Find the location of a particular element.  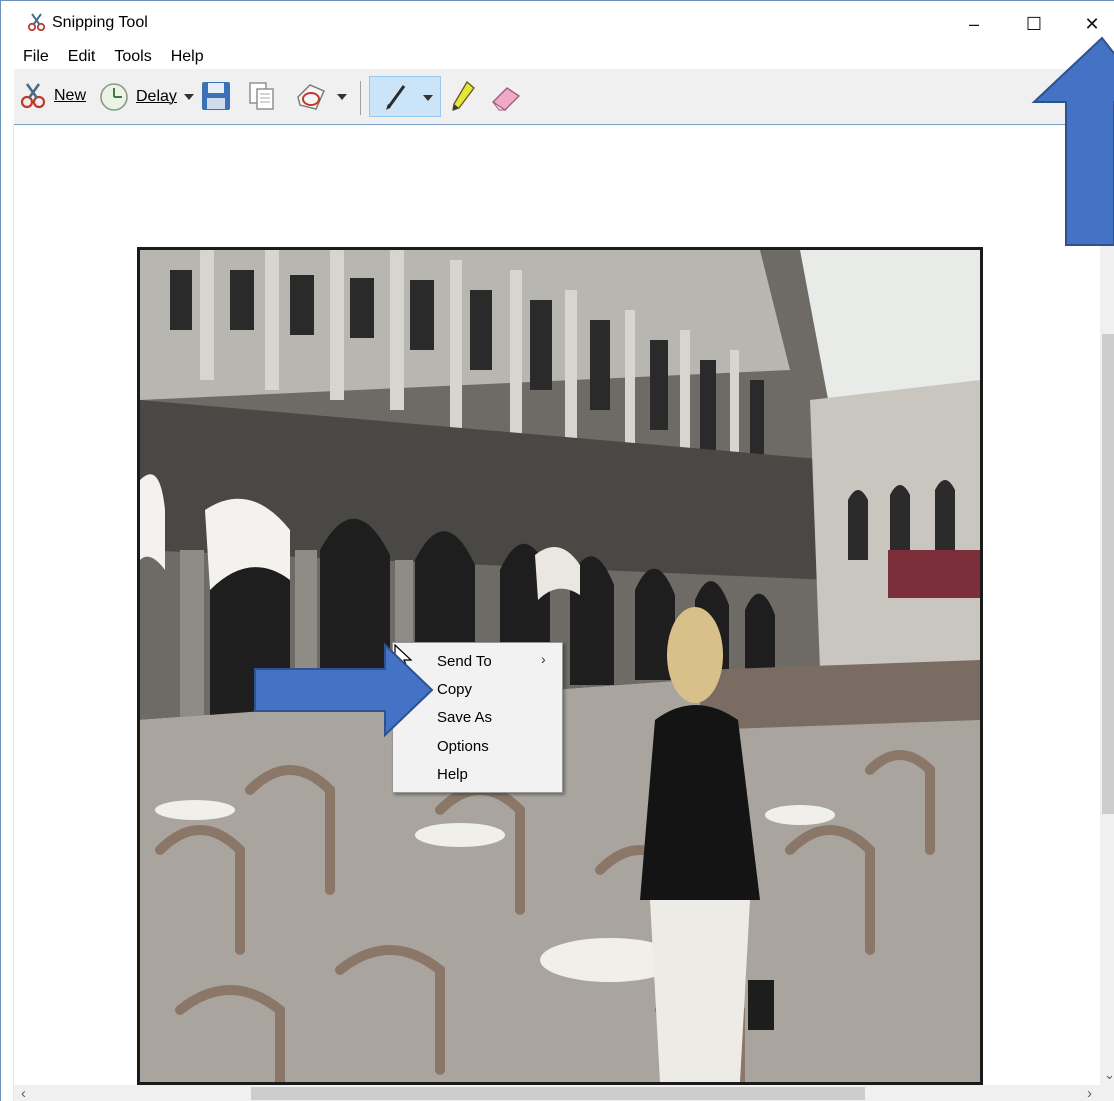

copy-icon is located at coordinates (262, 96).